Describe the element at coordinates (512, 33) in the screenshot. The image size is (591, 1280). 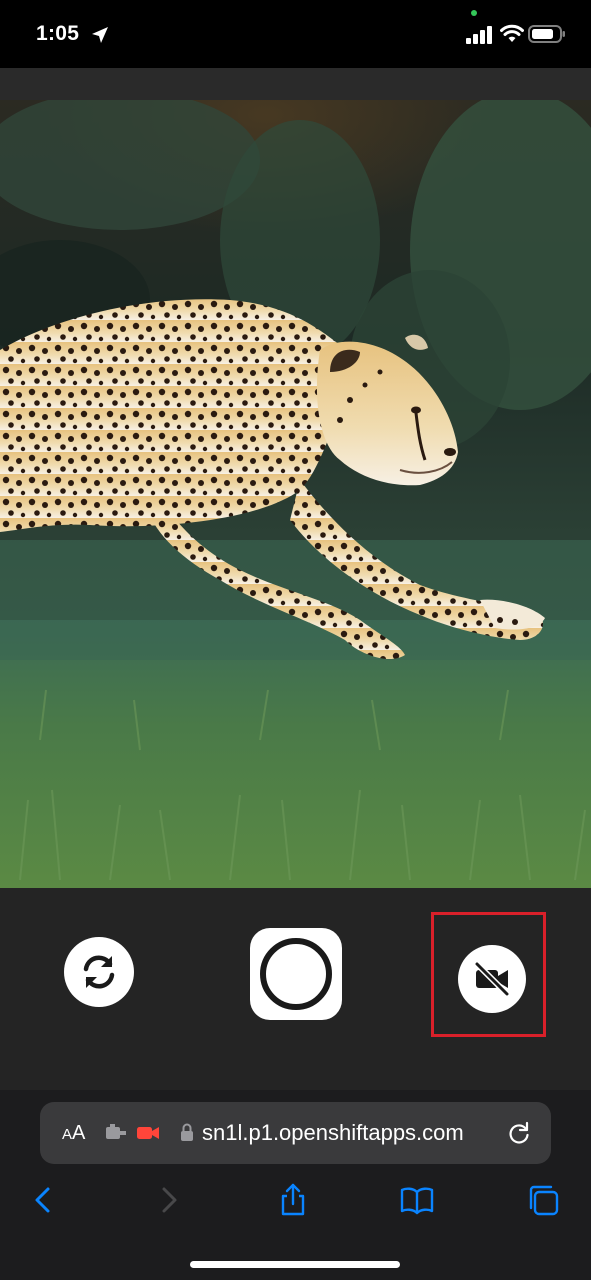
I see `wifi-icon` at that location.